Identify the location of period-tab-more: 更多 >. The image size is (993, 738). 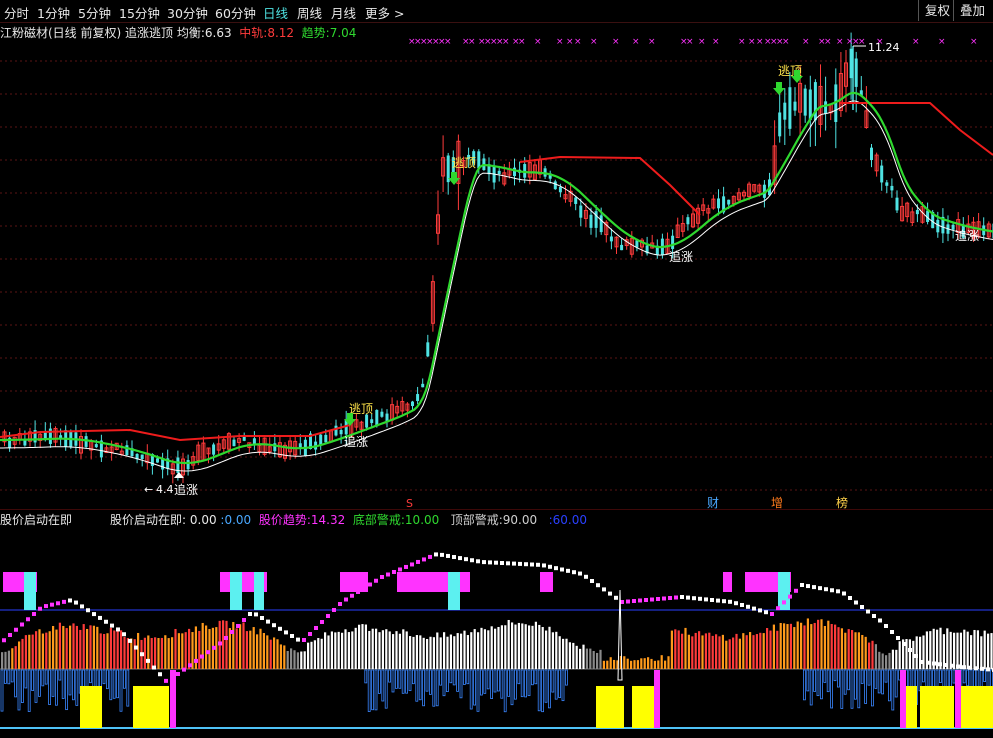
(384, 12).